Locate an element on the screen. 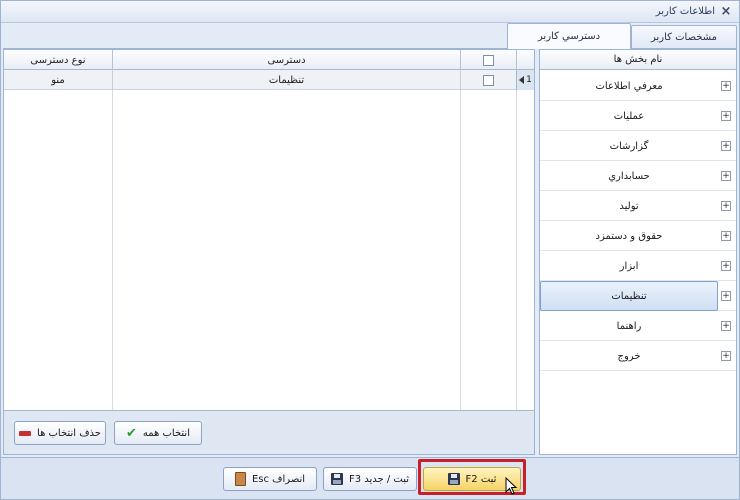 This screenshot has width=740, height=500. save-new-label: ثبت / جدید F3 is located at coordinates (379, 479).